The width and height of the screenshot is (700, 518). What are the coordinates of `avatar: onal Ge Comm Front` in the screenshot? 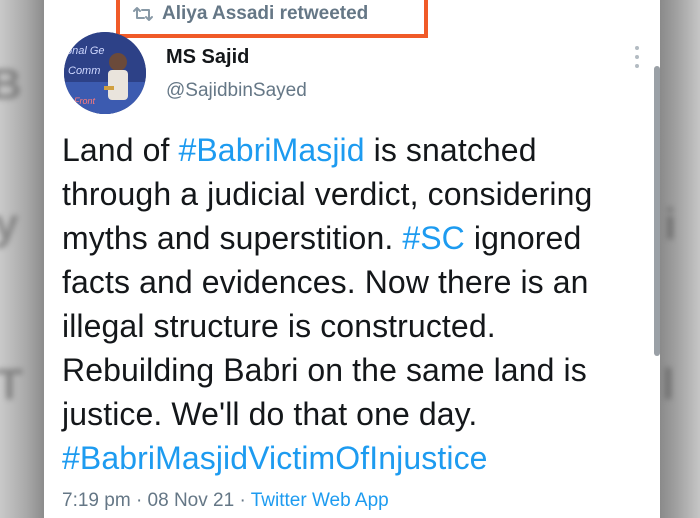 It's located at (105, 73).